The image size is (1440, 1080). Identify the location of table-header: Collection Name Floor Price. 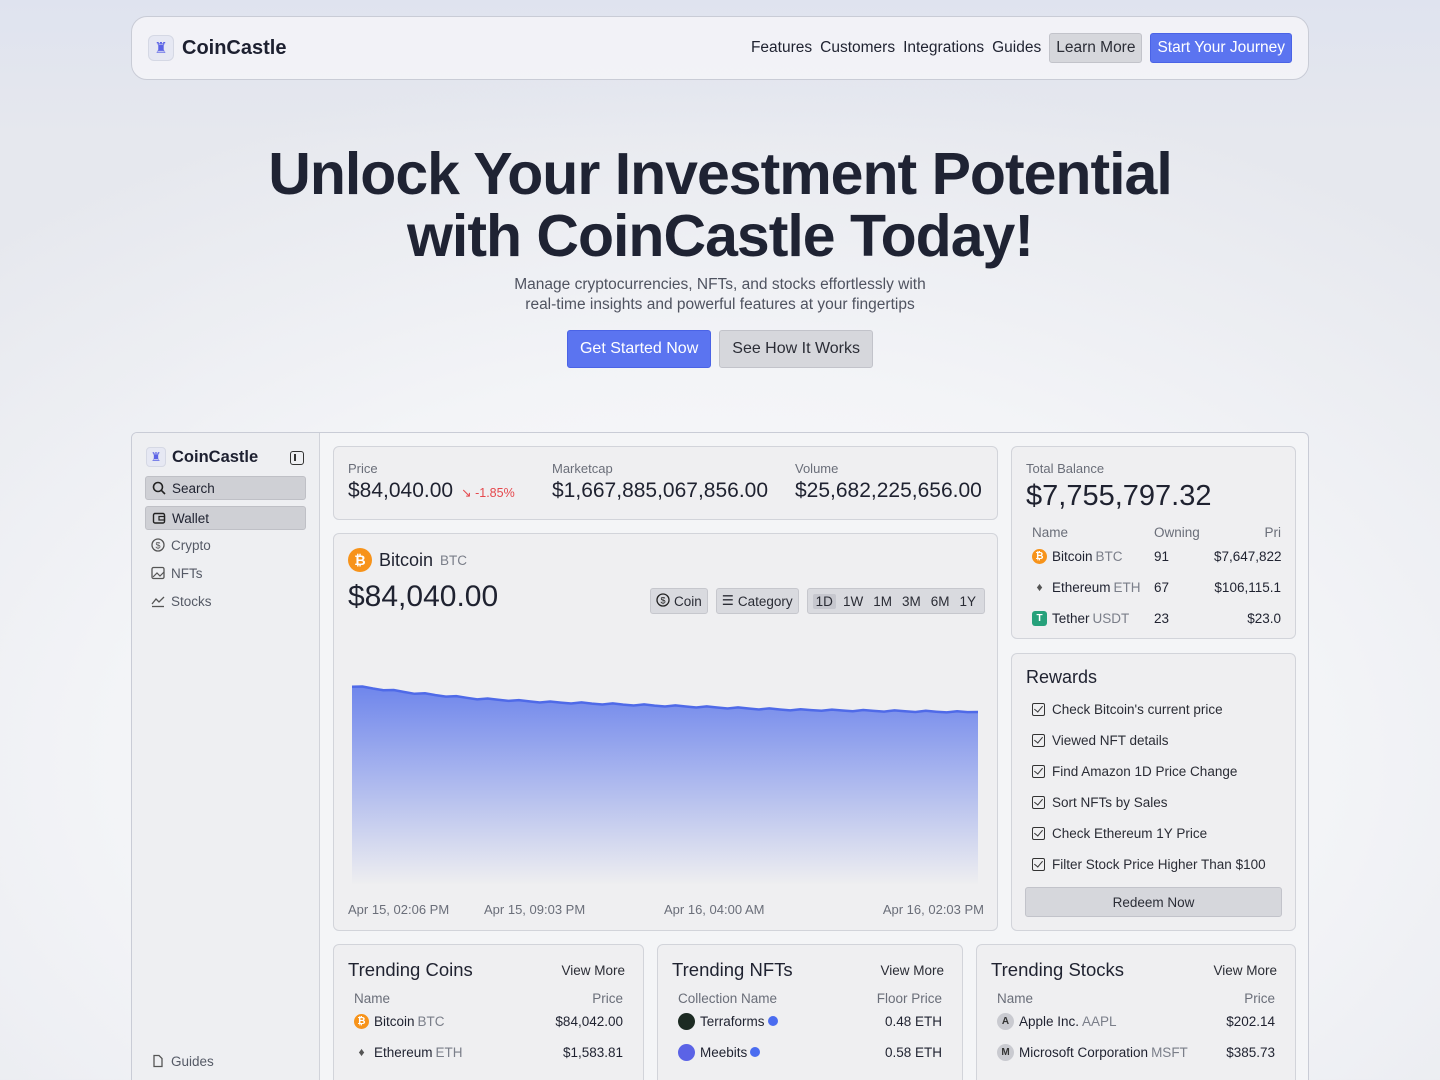
(810, 998).